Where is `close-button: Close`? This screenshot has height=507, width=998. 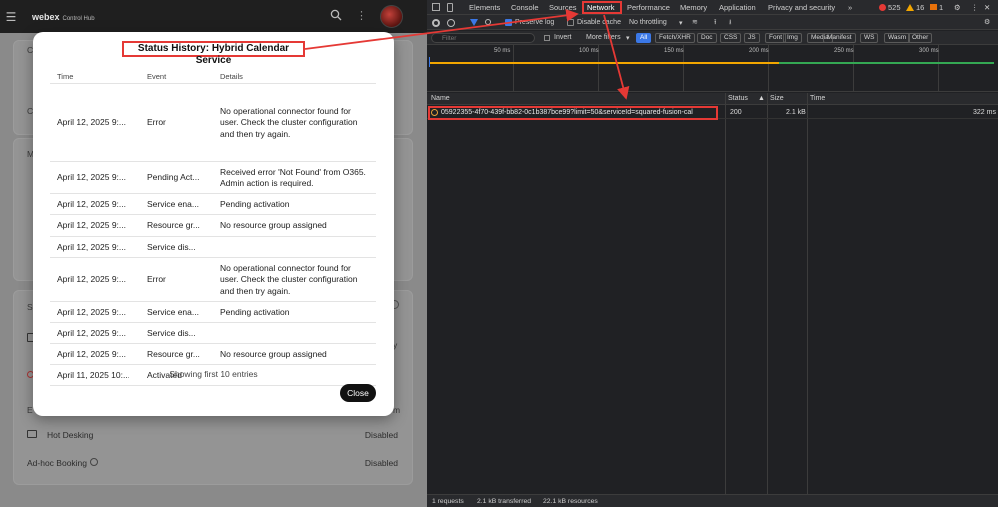 close-button: Close is located at coordinates (358, 393).